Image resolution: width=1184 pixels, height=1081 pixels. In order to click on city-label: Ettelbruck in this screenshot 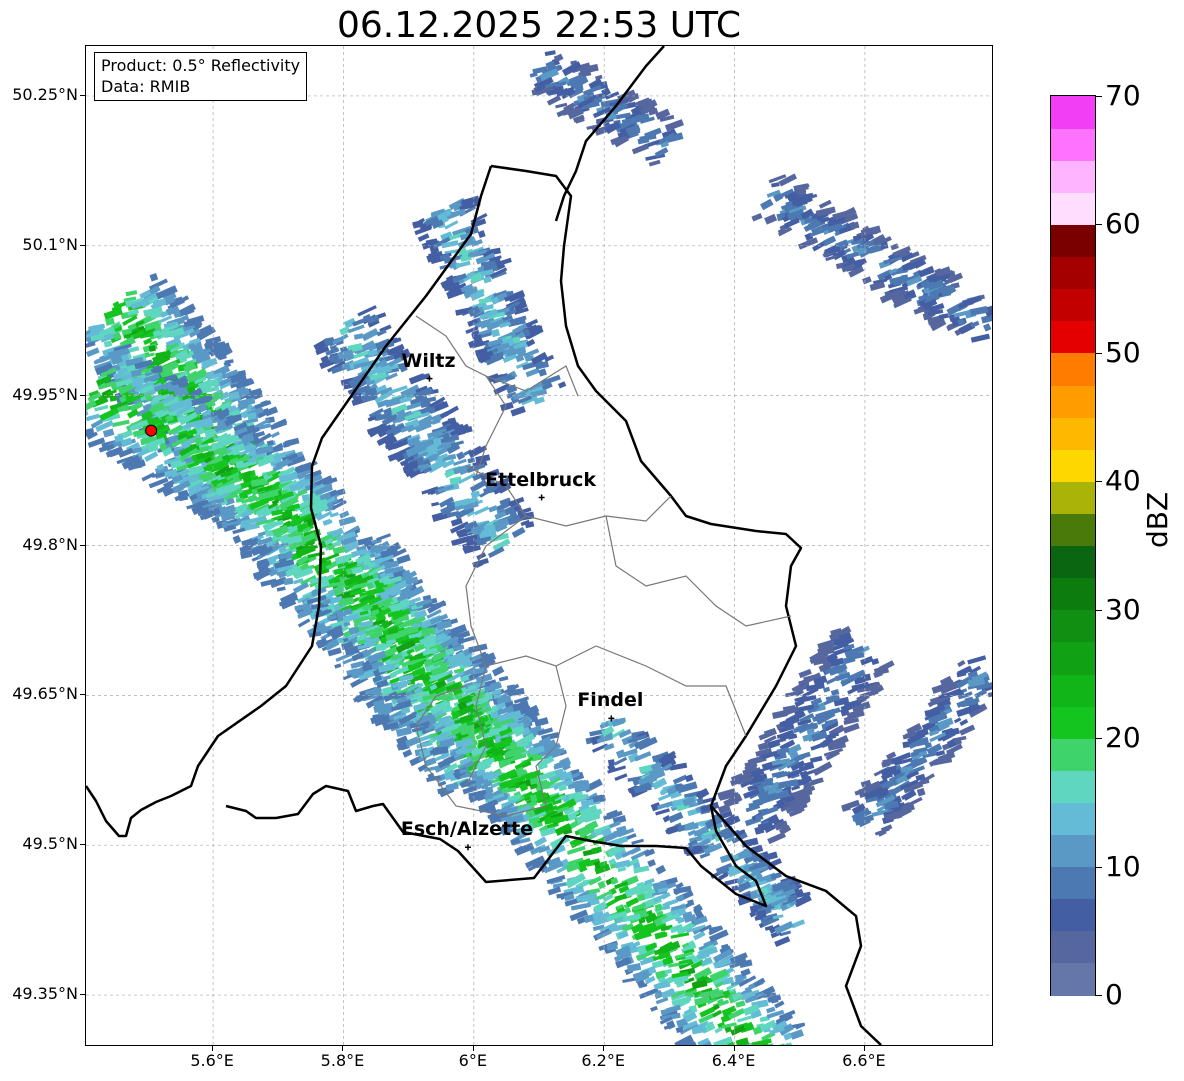, I will do `click(541, 479)`.